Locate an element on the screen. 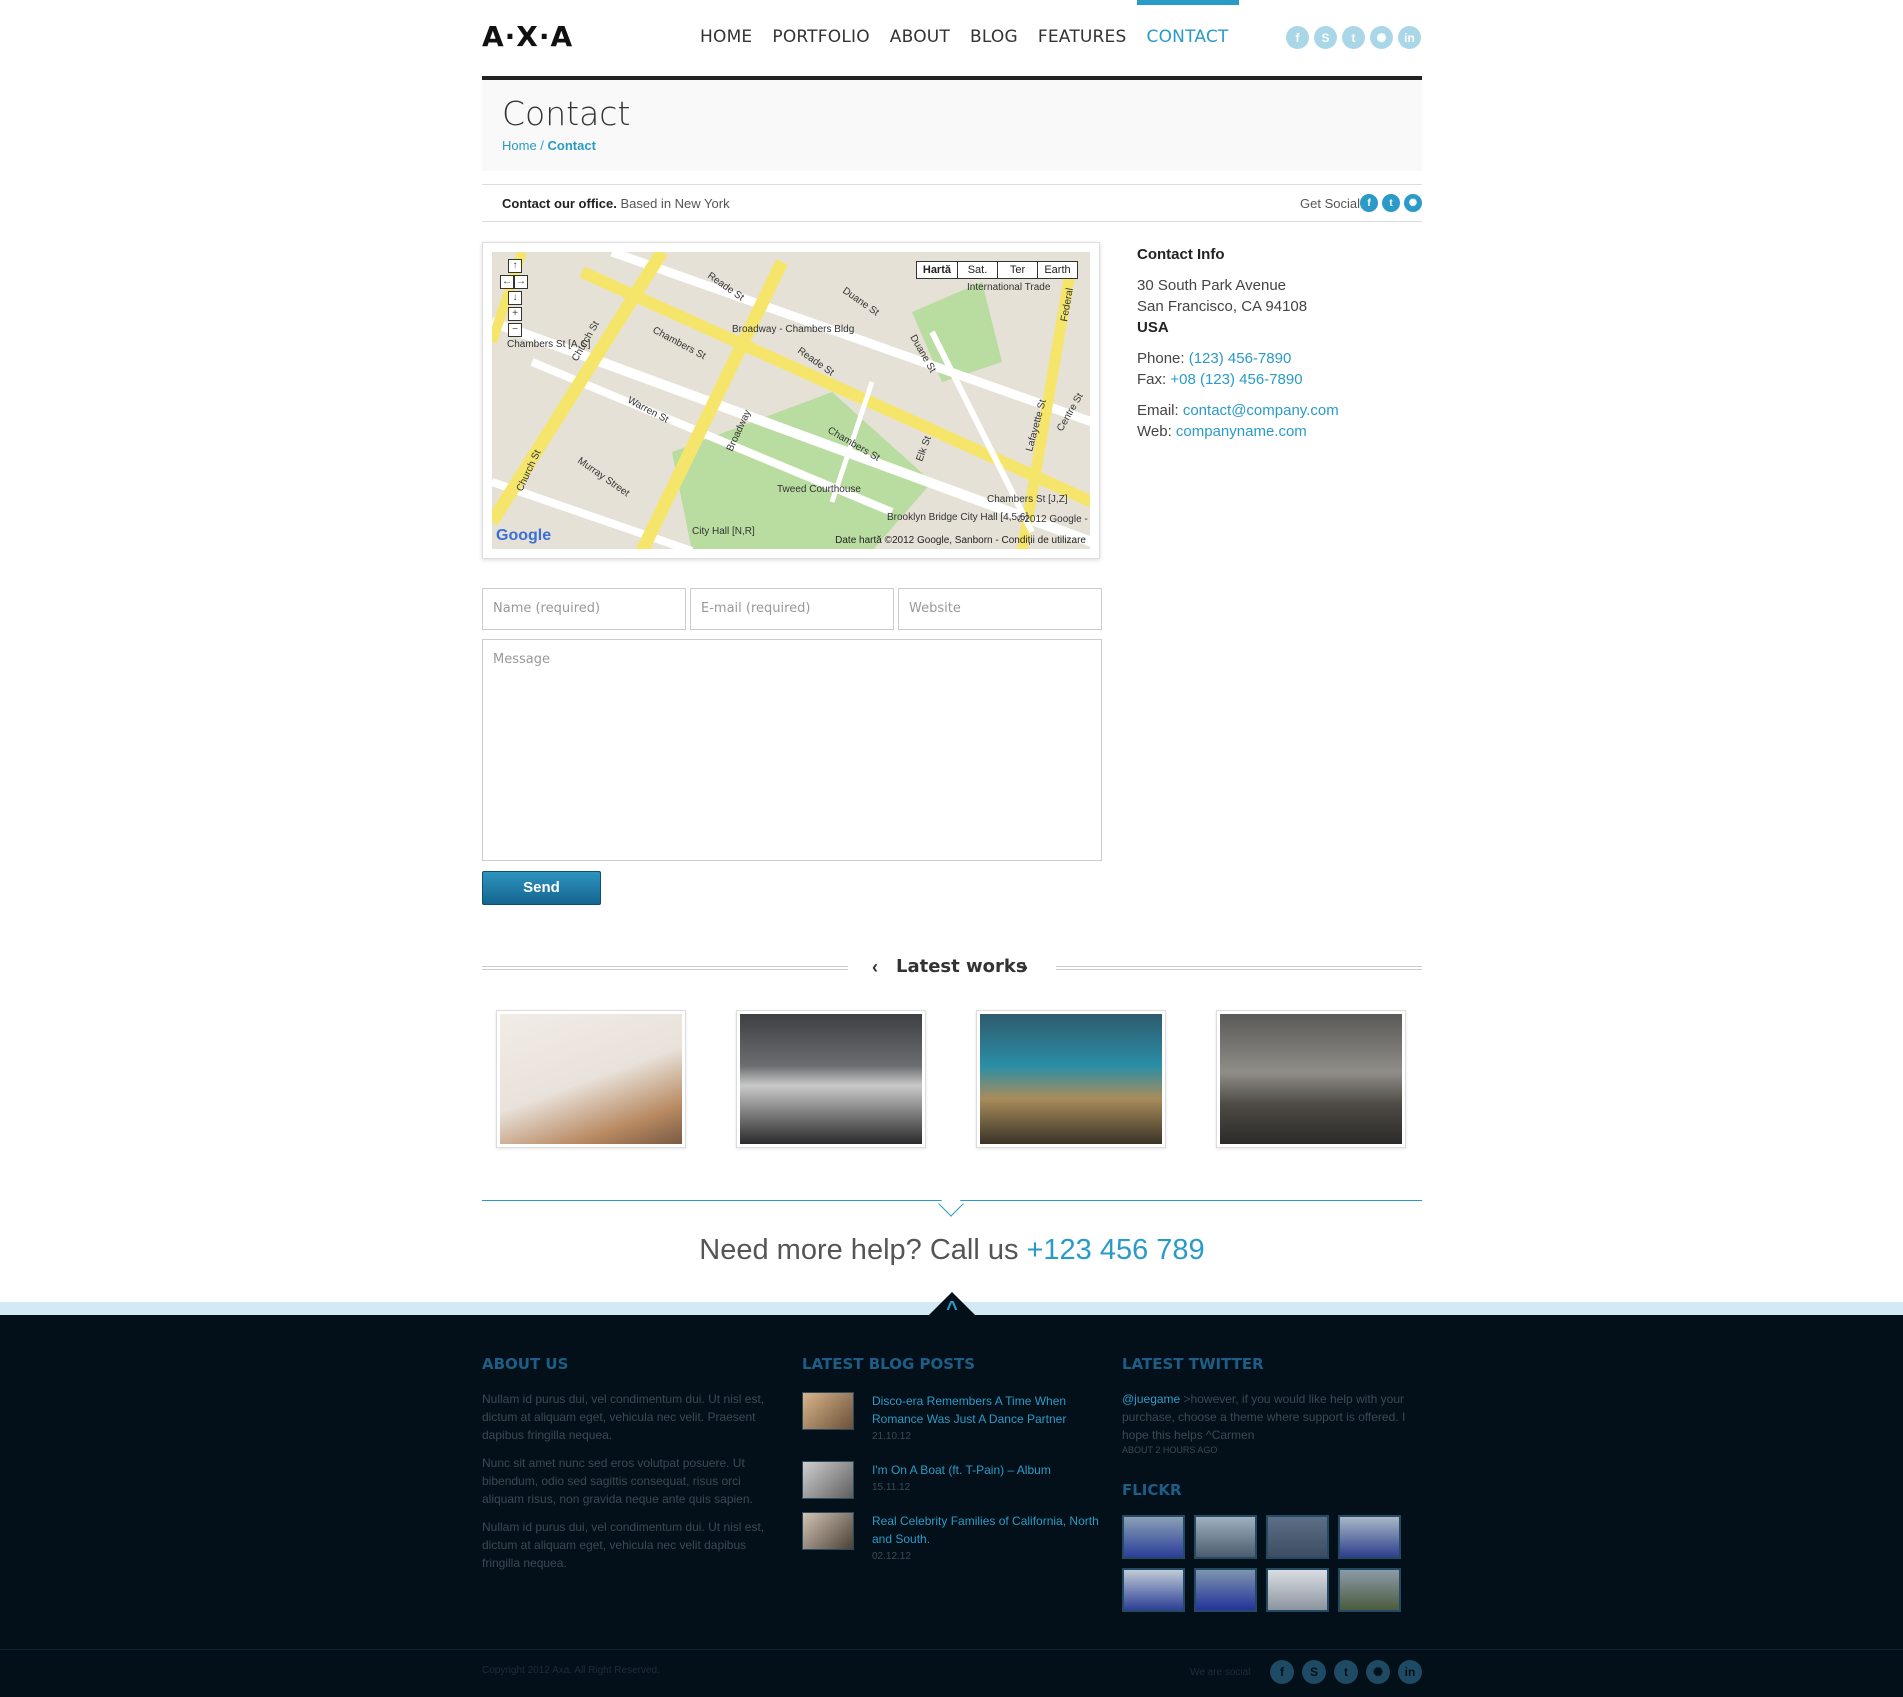 The height and width of the screenshot is (1697, 1903). address-country: USA is located at coordinates (1153, 327).